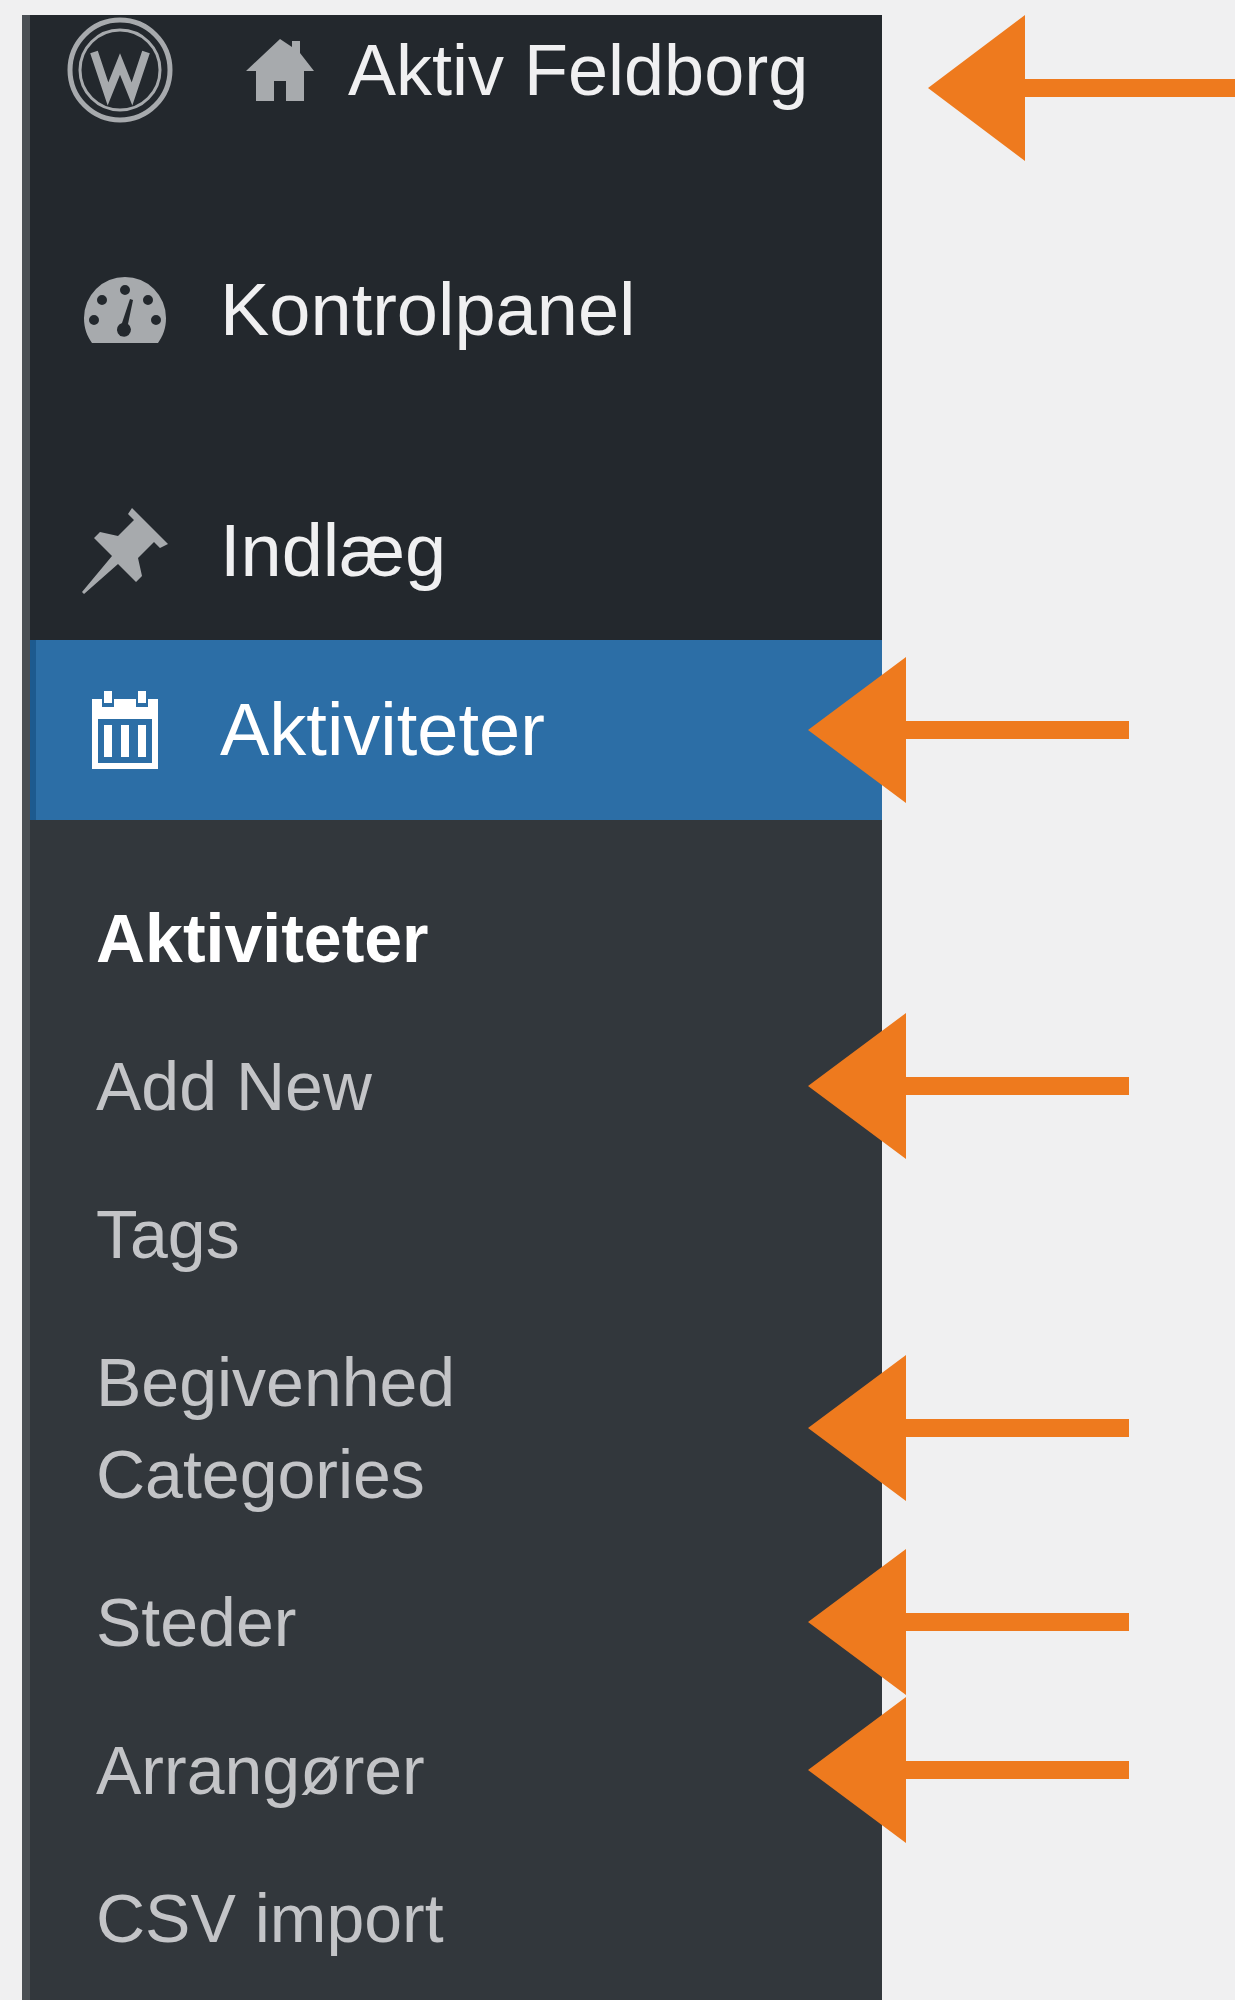 The image size is (1235, 2000). What do you see at coordinates (356, 1086) in the screenshot?
I see `submenu-item: Add New` at bounding box center [356, 1086].